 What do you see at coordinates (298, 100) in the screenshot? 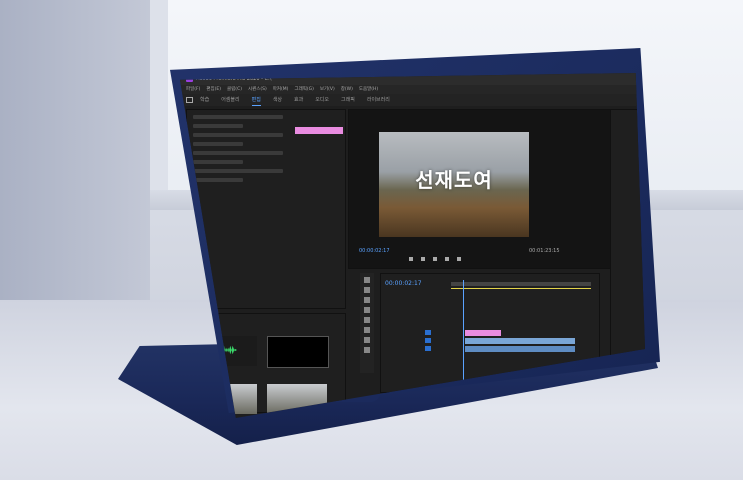
I see `workspace-tab-effects: 효과` at bounding box center [298, 100].